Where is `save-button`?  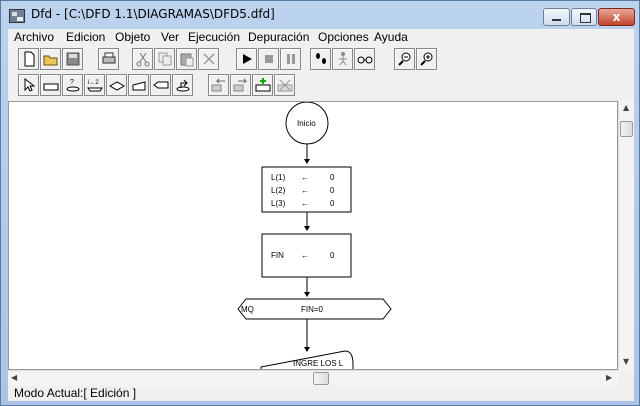 save-button is located at coordinates (72, 59).